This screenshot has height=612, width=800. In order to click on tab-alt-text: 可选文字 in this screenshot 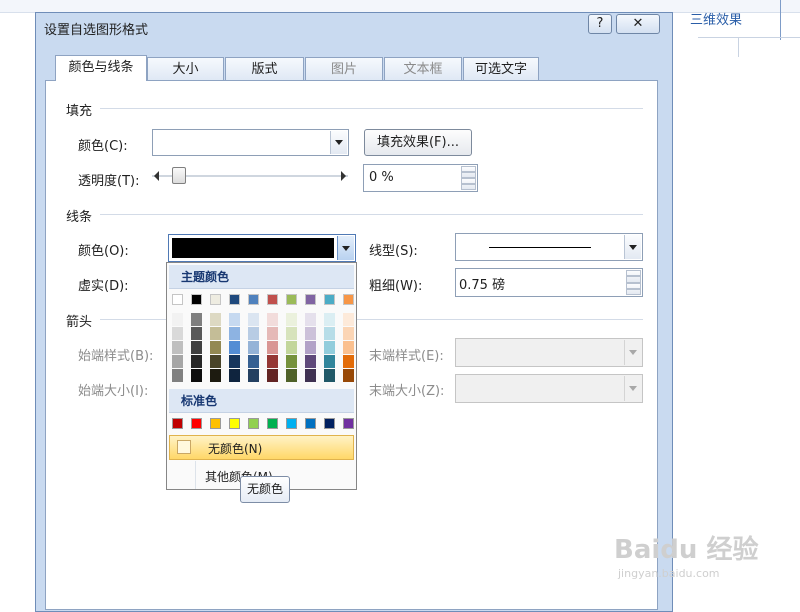, I will do `click(501, 69)`.